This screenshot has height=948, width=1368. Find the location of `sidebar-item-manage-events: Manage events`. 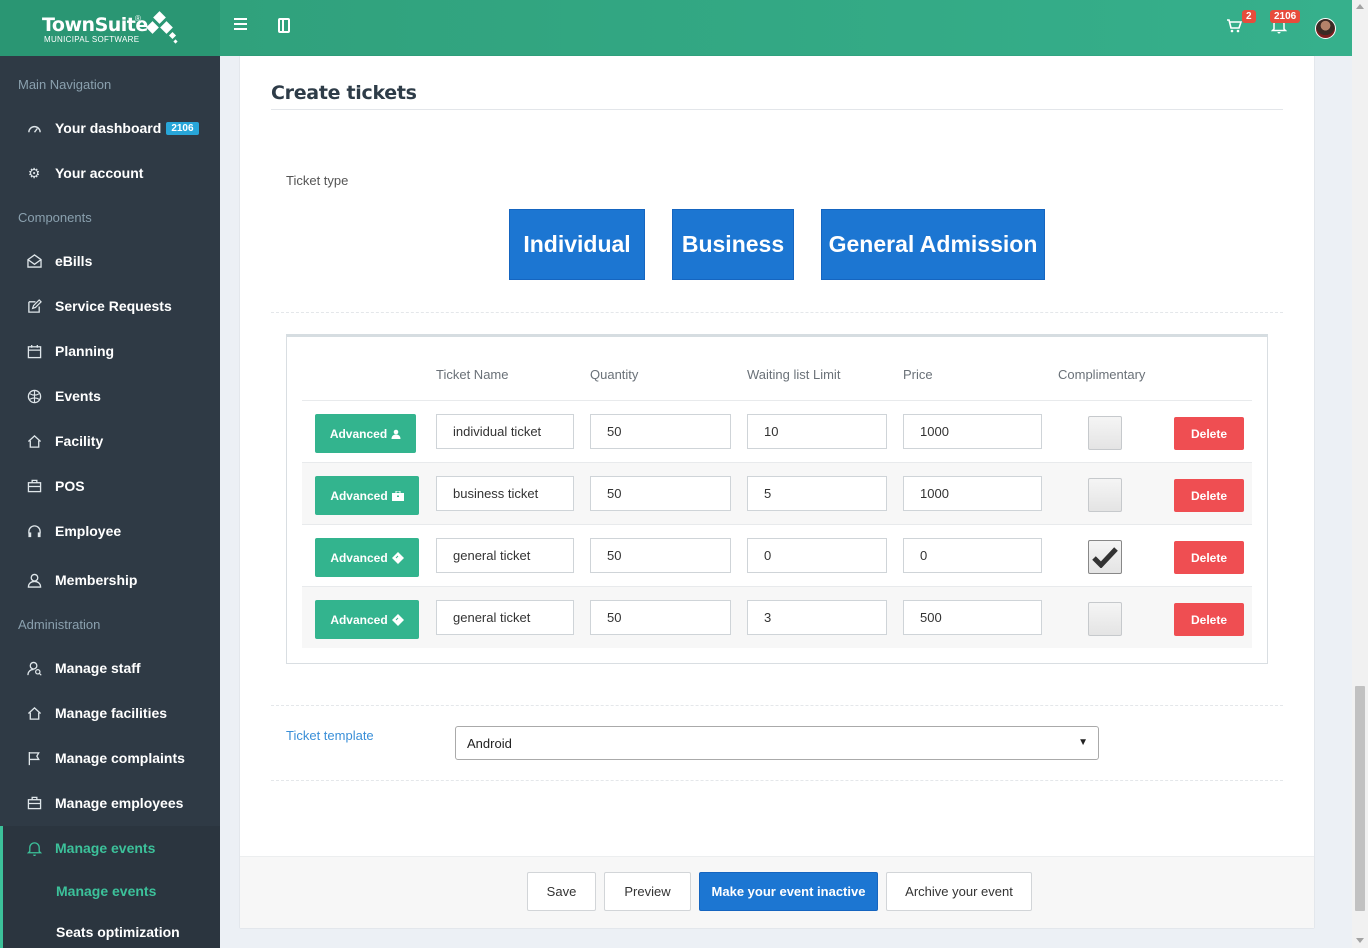

sidebar-item-manage-events: Manage events is located at coordinates (110, 848).